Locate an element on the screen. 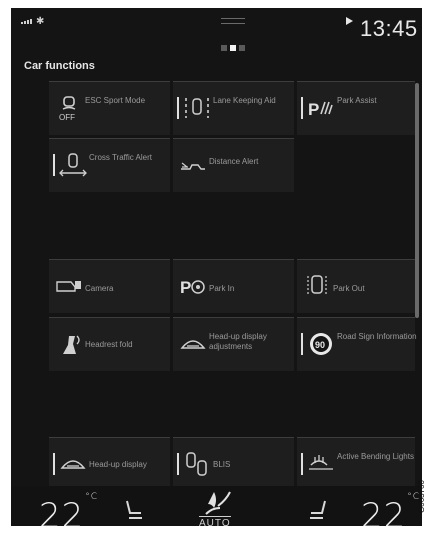 The width and height of the screenshot is (444, 534). fan-auto-label: AUTO is located at coordinates (215, 521).